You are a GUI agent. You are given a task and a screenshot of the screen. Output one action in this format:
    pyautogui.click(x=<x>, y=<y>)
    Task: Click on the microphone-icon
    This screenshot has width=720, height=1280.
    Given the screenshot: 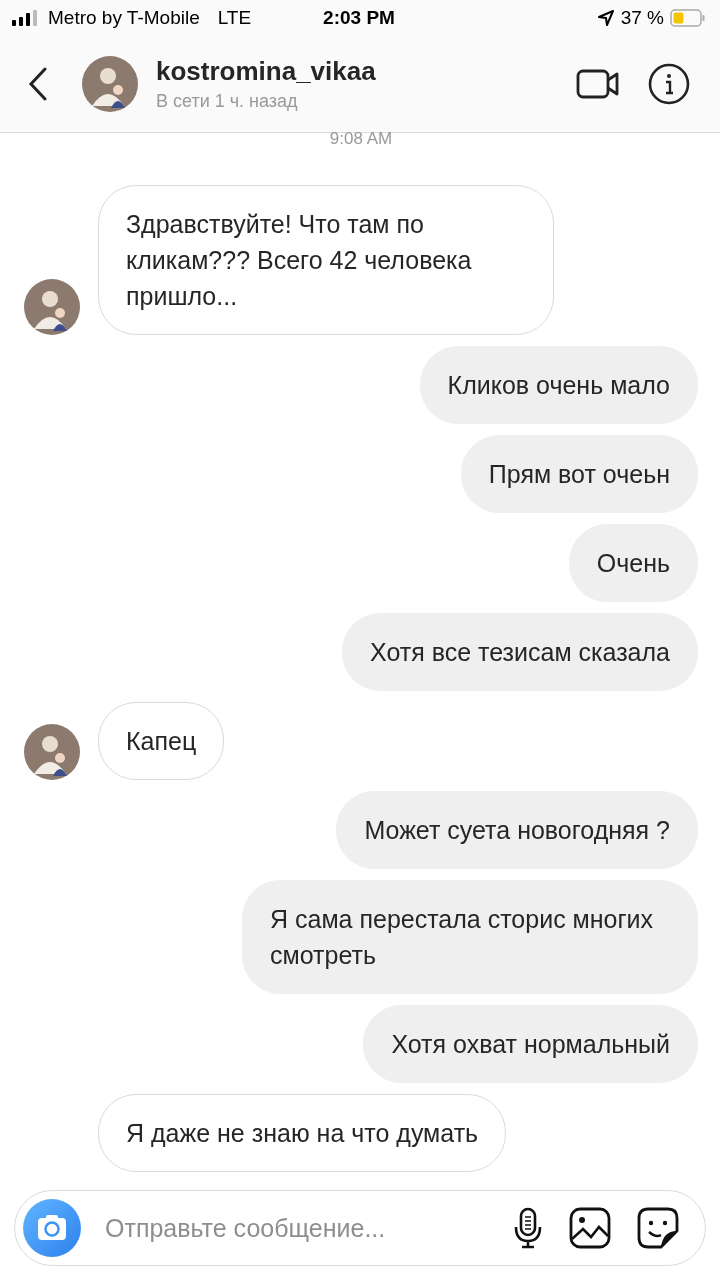 What is the action you would take?
    pyautogui.click(x=528, y=1228)
    